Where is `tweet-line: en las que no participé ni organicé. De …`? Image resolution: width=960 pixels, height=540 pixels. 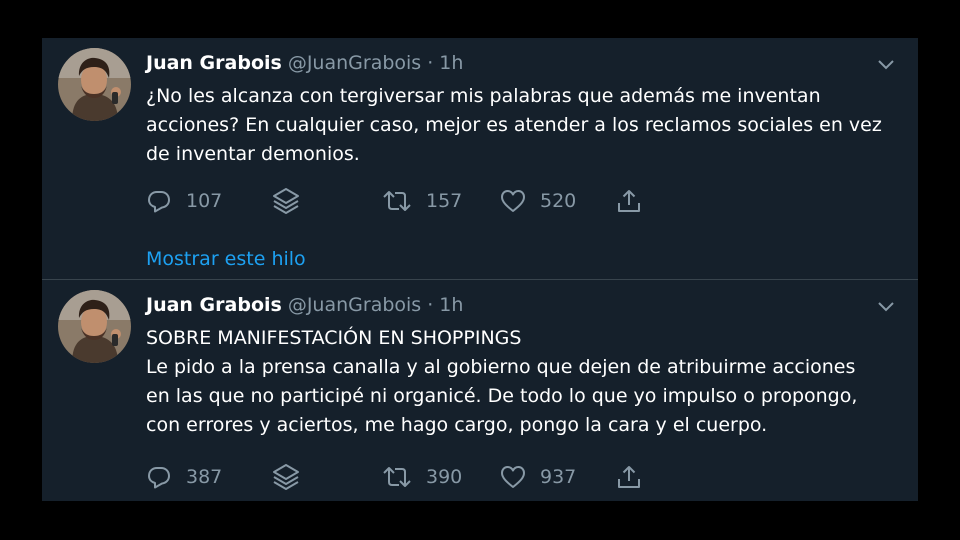 tweet-line: en las que no participé ni organicé. De … is located at coordinates (502, 396).